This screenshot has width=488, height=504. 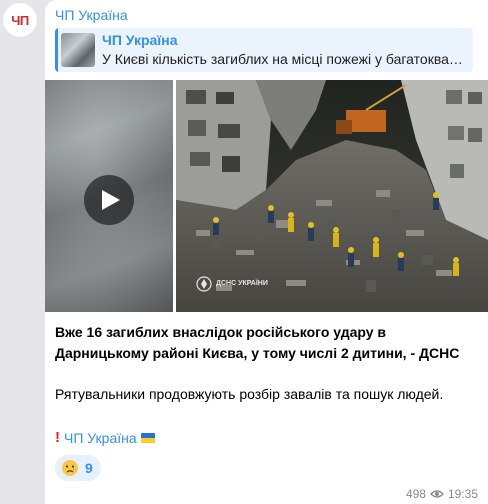 I want to click on reply-thumbnail, so click(x=78, y=50).